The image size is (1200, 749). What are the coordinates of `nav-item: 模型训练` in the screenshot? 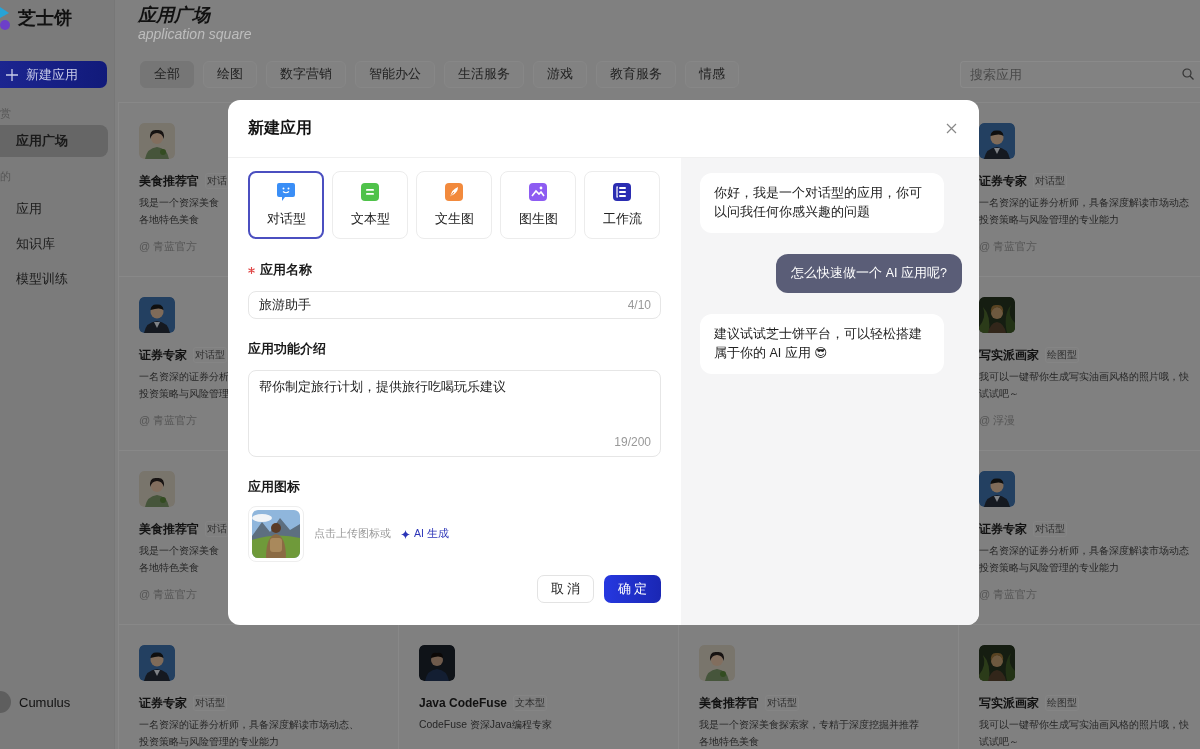 It's located at (54, 279).